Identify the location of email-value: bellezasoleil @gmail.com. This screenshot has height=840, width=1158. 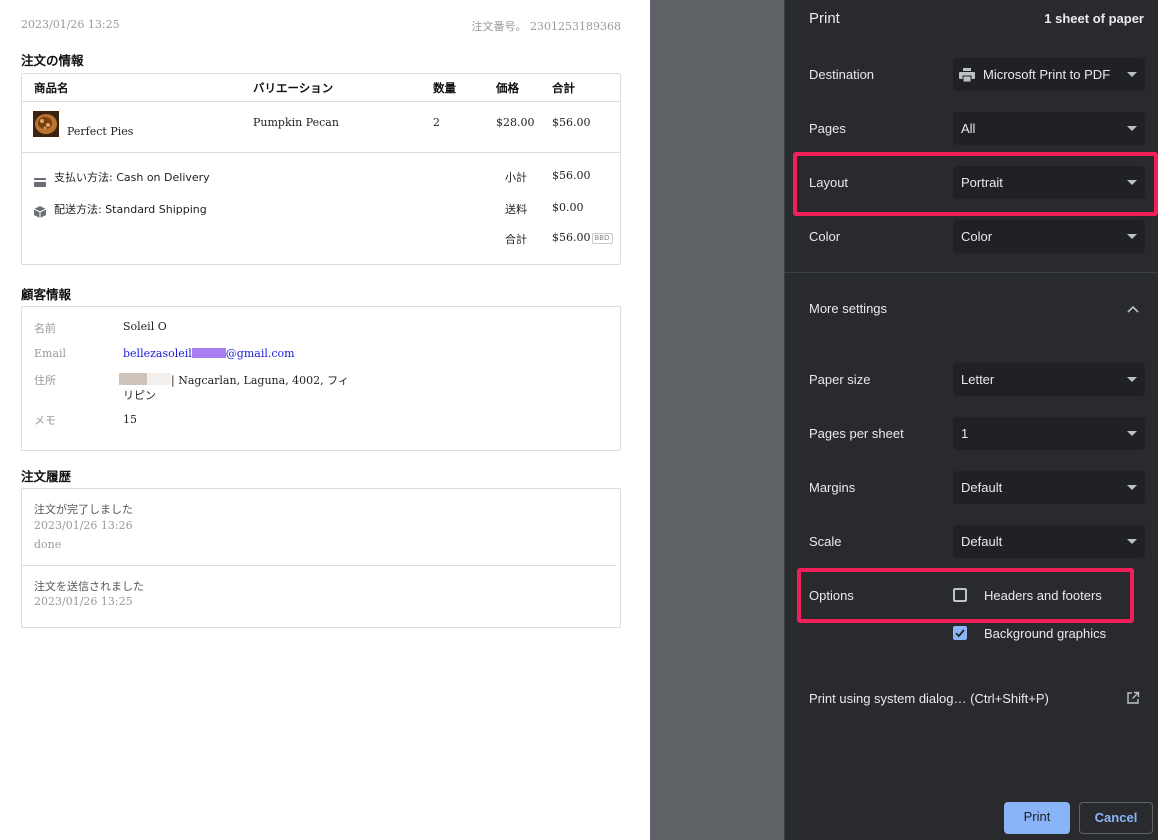
(209, 353).